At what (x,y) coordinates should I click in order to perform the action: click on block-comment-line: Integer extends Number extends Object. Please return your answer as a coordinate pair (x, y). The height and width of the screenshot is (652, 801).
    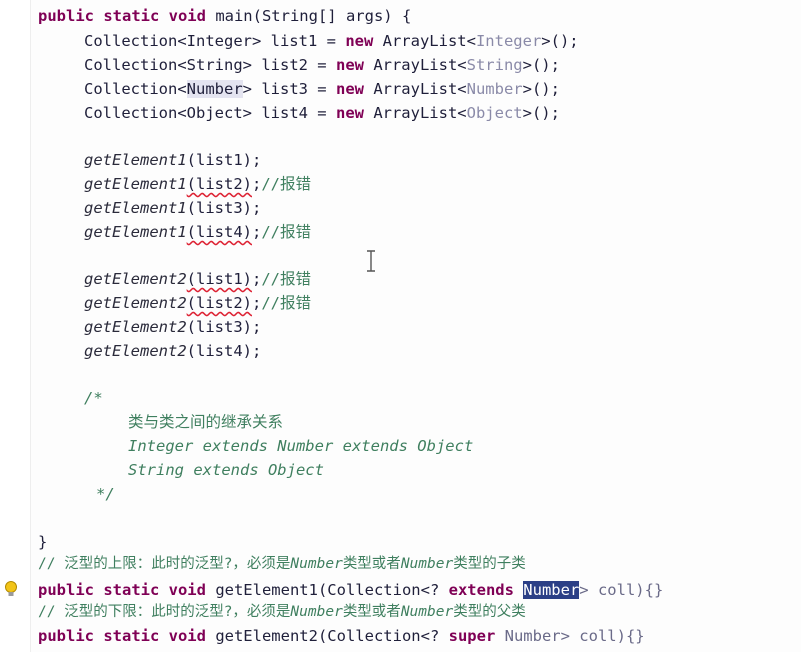
    Looking at the image, I should click on (301, 446).